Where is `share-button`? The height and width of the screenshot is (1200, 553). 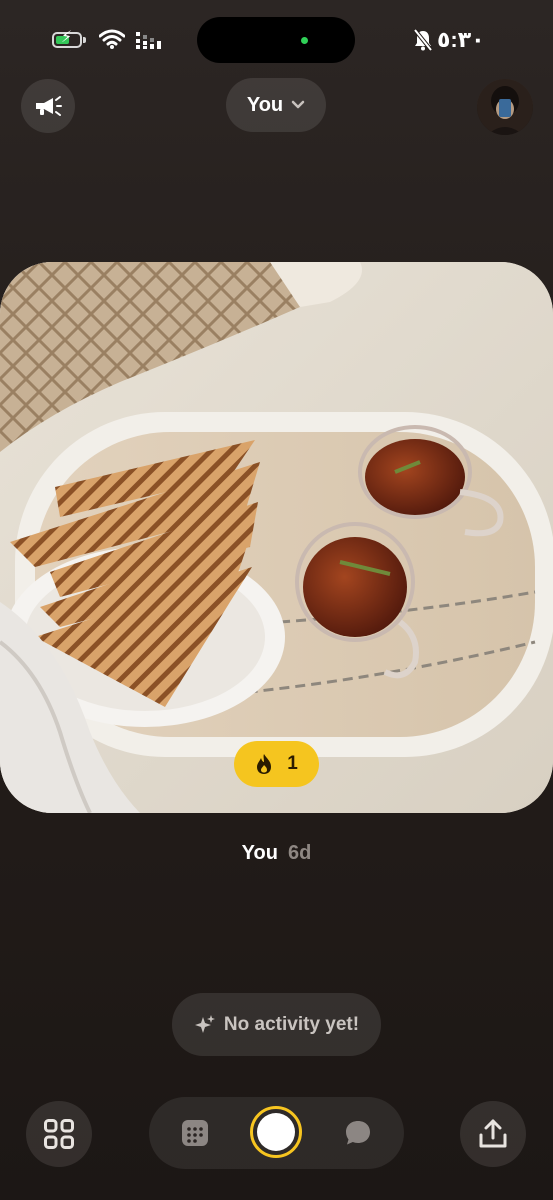
share-button is located at coordinates (493, 1134).